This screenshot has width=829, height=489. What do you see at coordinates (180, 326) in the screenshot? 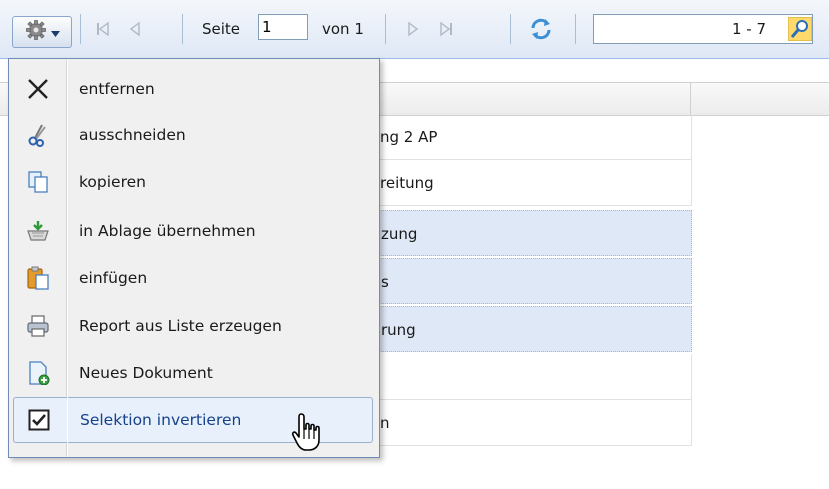
I see `menu-item-label: Report aus Liste erzeugen` at bounding box center [180, 326].